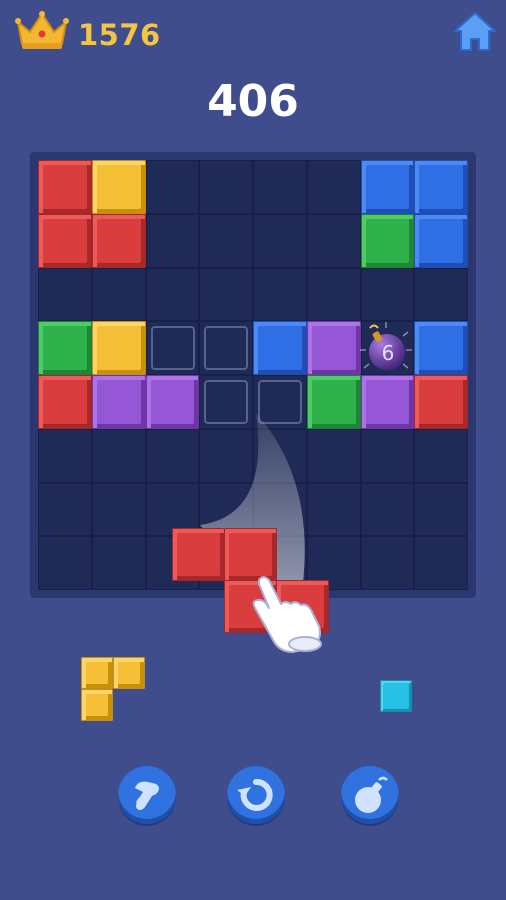  What do you see at coordinates (287, 614) in the screenshot?
I see `hand-pointer-icon` at bounding box center [287, 614].